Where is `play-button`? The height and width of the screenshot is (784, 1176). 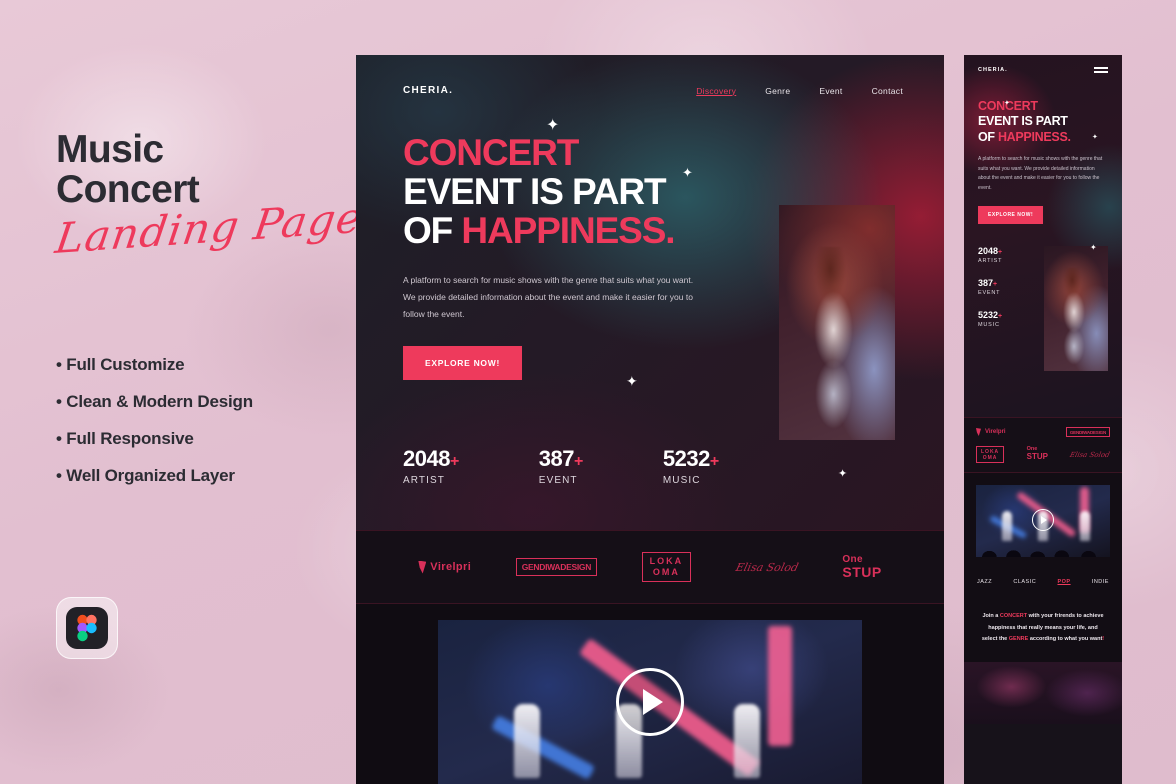 play-button is located at coordinates (650, 702).